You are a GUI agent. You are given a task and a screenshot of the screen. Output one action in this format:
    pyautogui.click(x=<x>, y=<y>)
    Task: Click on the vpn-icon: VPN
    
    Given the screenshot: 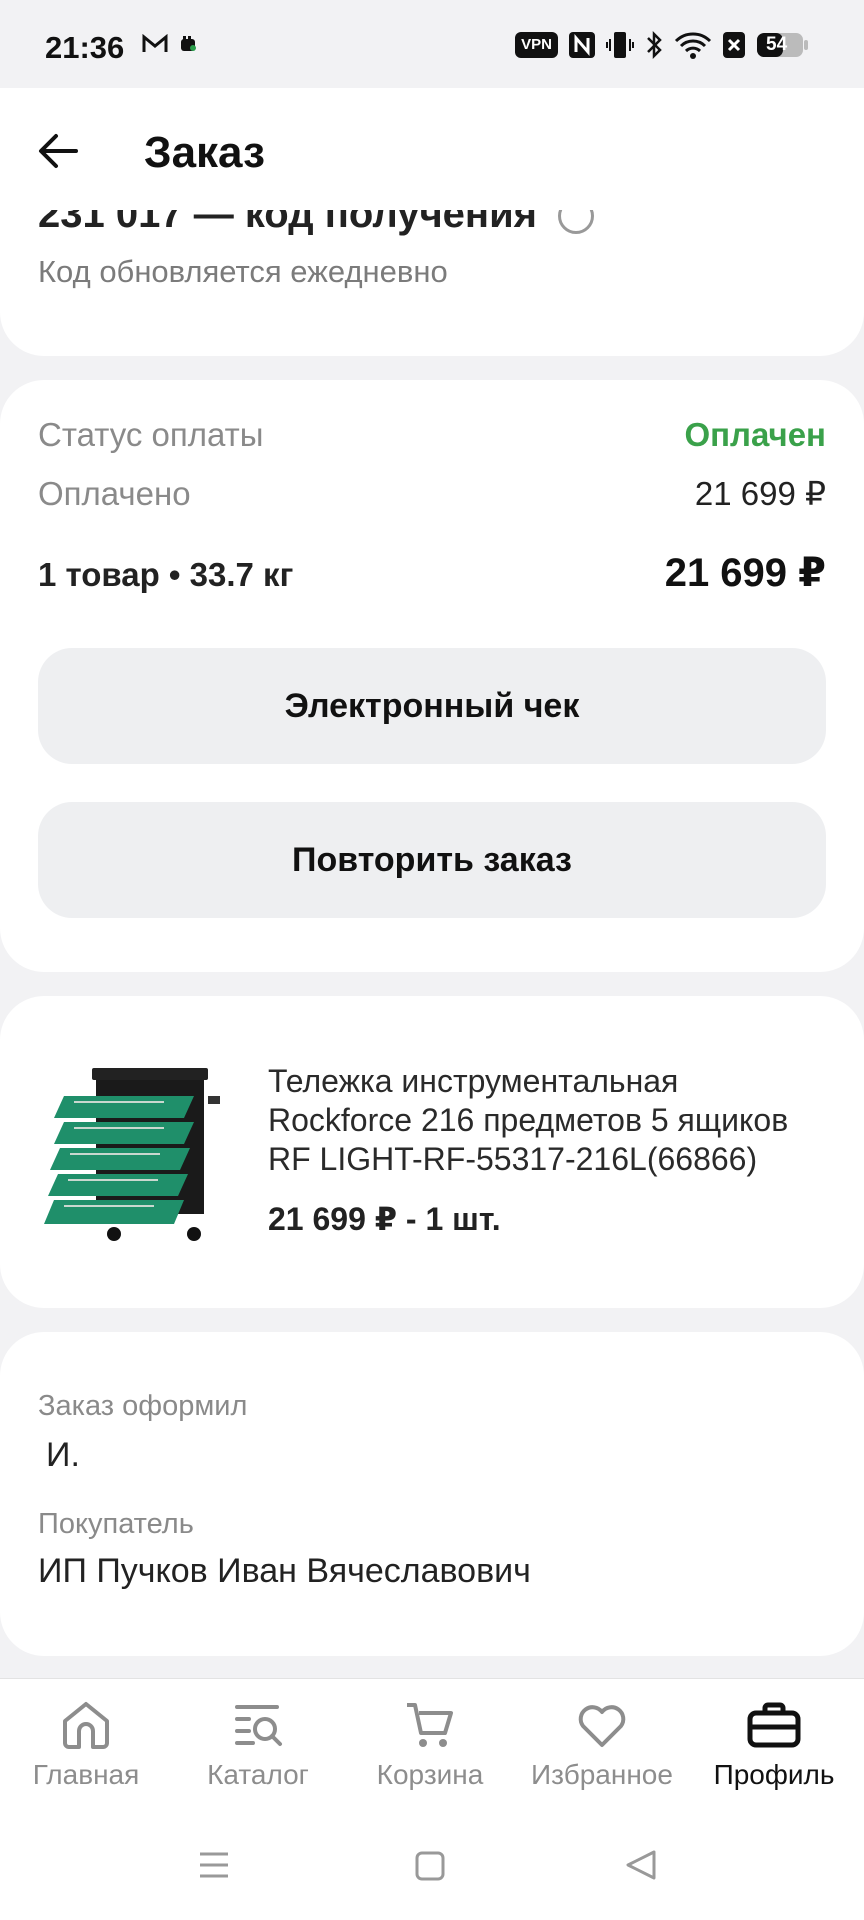 What is the action you would take?
    pyautogui.click(x=536, y=45)
    